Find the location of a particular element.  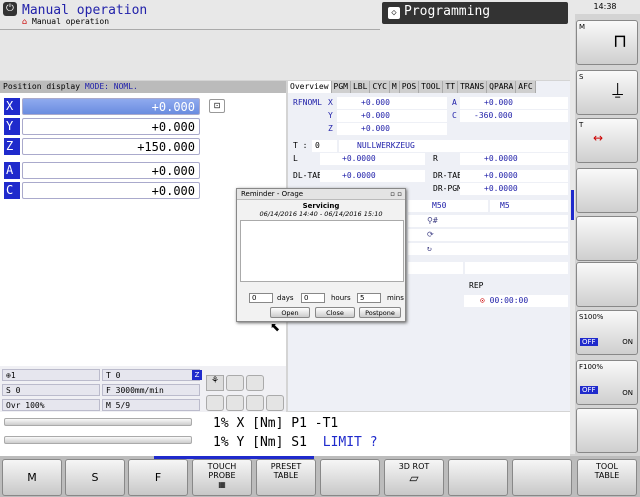

clamp-icon: ⚲# is located at coordinates (432, 220).